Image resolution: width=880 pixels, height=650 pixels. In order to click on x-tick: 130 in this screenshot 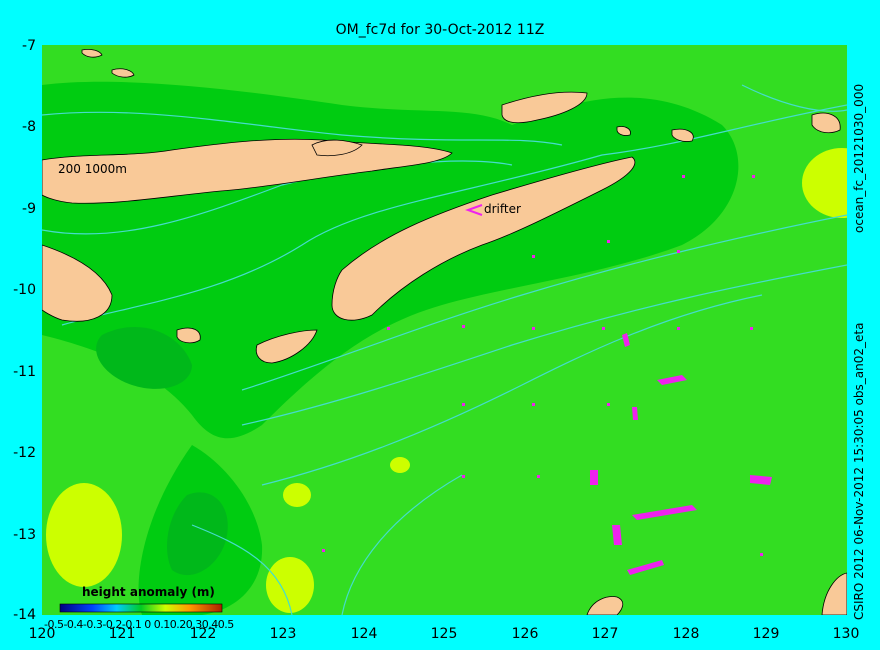, I will do `click(846, 634)`.